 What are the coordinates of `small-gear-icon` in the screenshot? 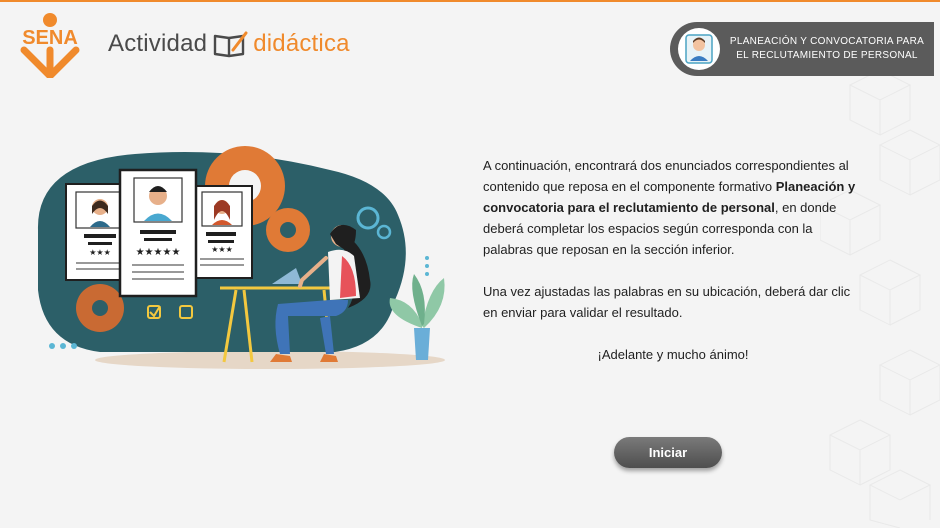 It's located at (100, 308).